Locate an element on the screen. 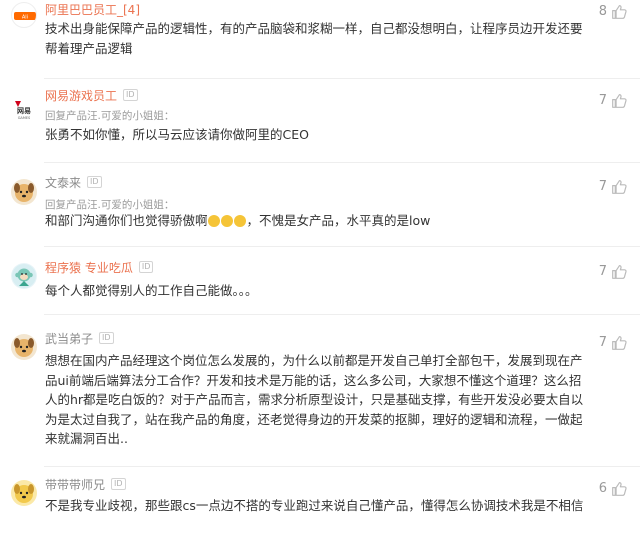 Image resolution: width=640 pixels, height=540 pixels. username: 网易游戏员工 is located at coordinates (81, 95).